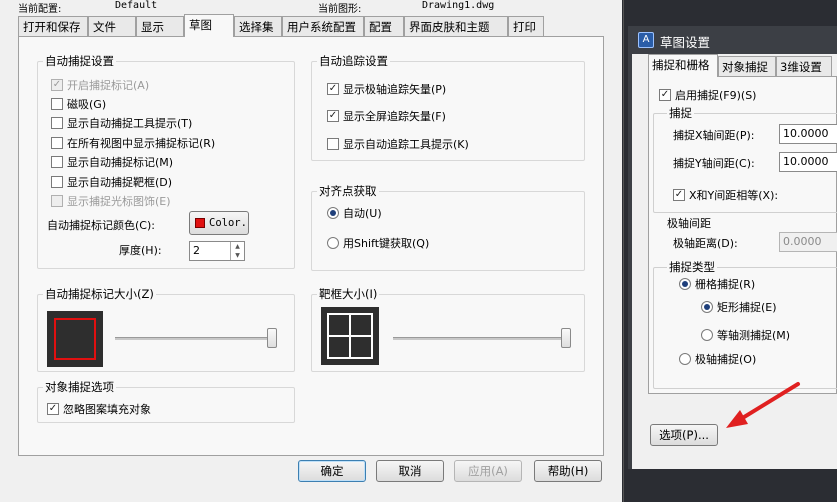 The height and width of the screenshot is (502, 837). Describe the element at coordinates (348, 191) in the screenshot. I see `alignment-title: 对齐点获取` at that location.